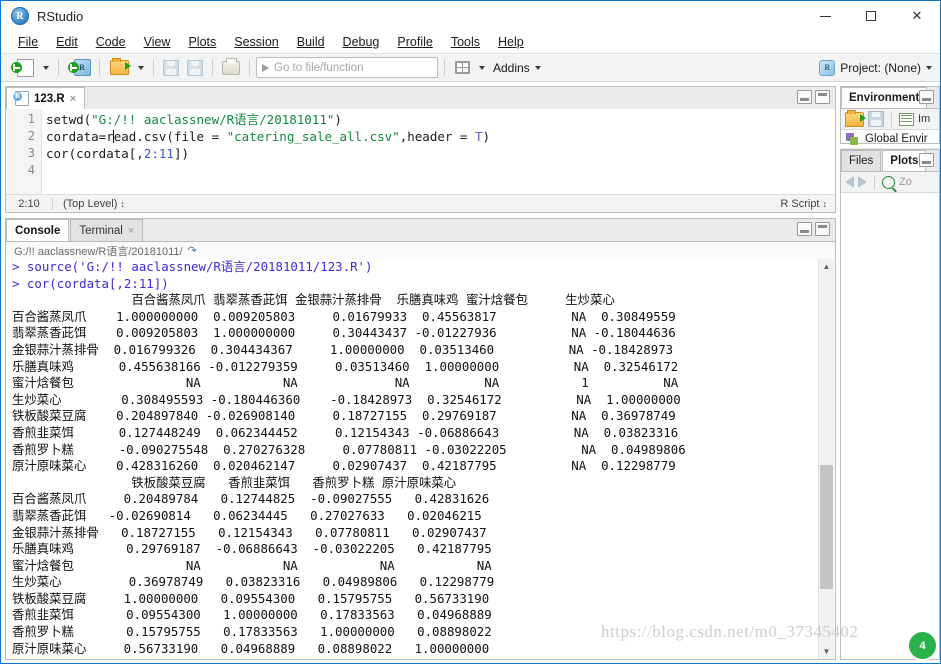 The height and width of the screenshot is (664, 941). Describe the element at coordinates (510, 68) in the screenshot. I see `addins-button: Addins` at that location.